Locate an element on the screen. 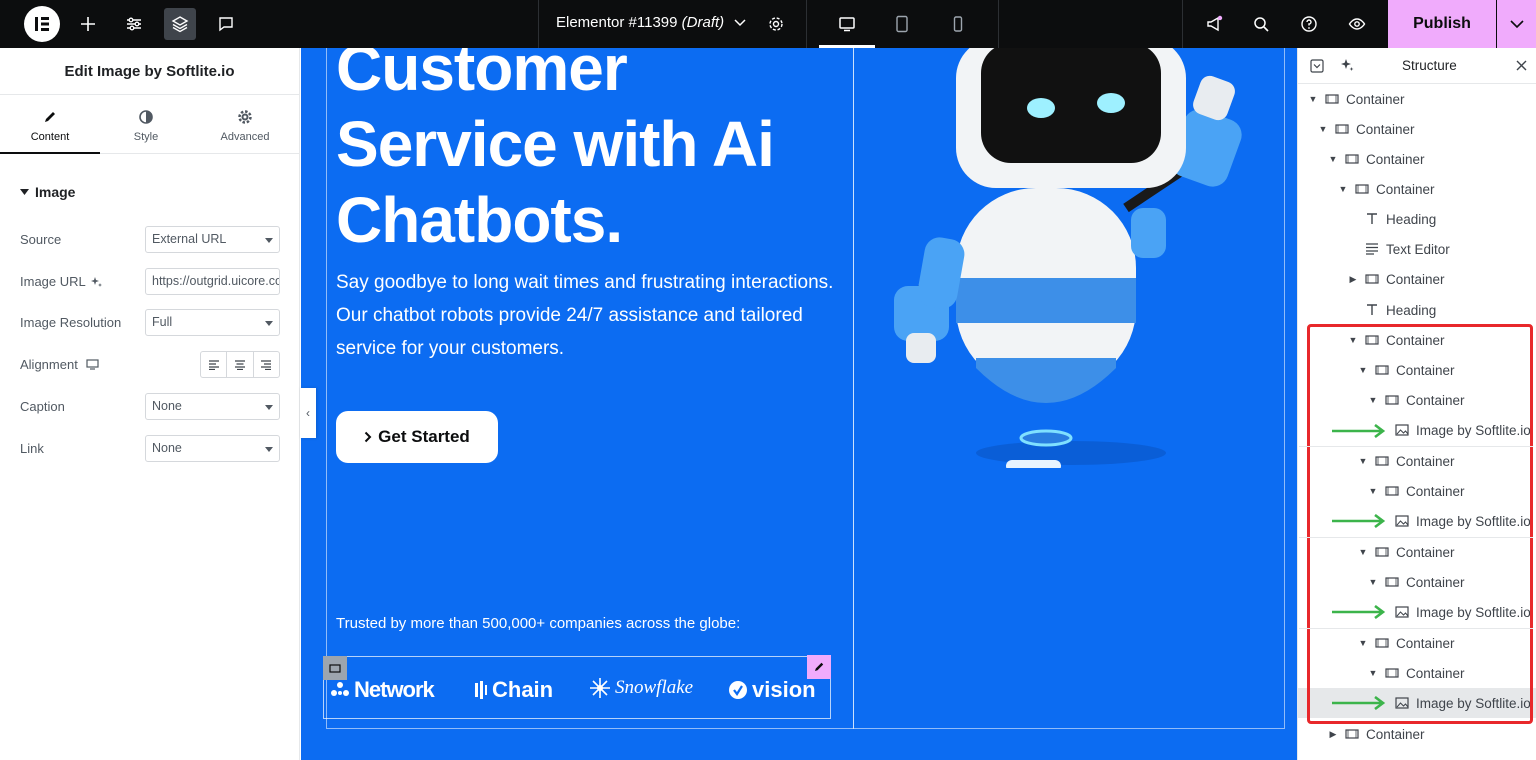 The width and height of the screenshot is (1536, 760). snowflake-logo-icon is located at coordinates (600, 688).